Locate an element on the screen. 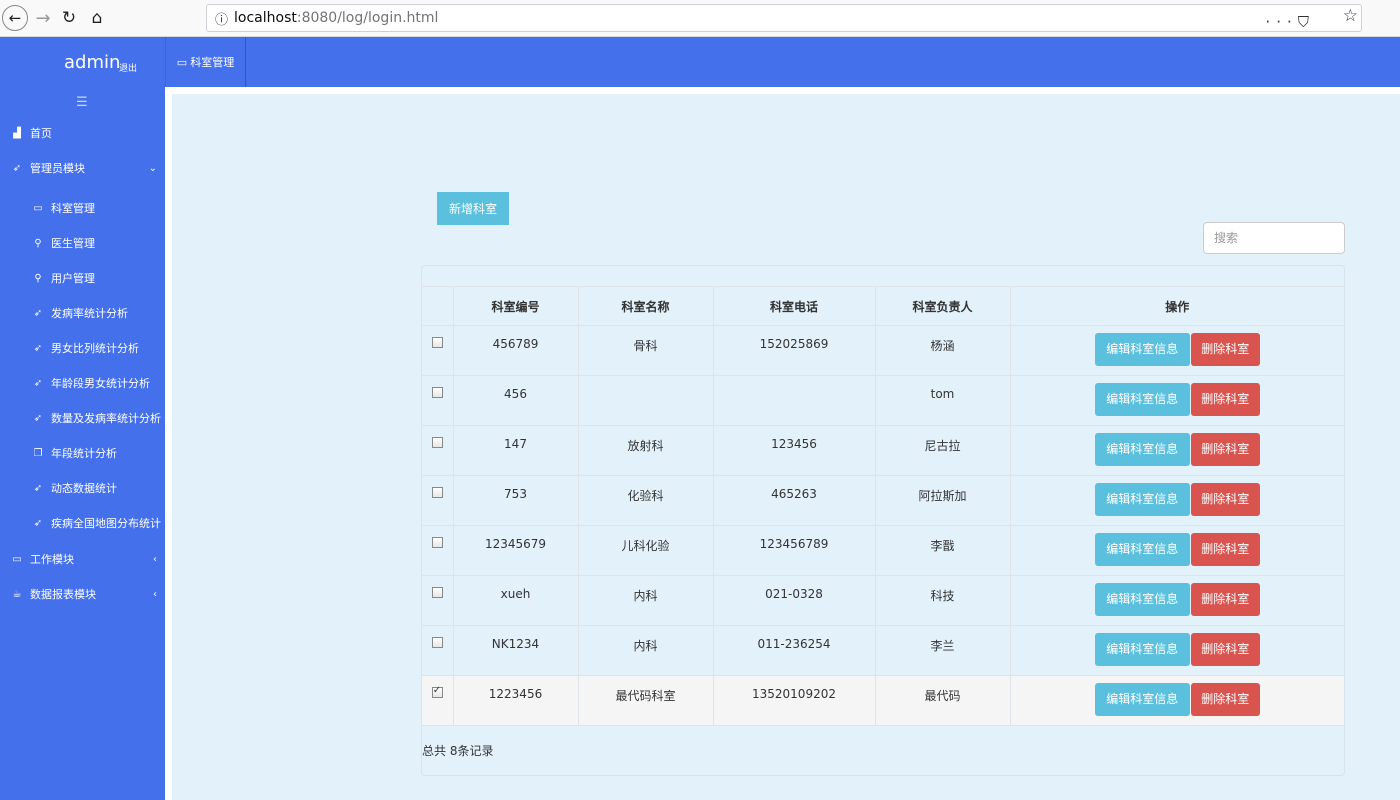 Image resolution: width=1400 pixels, height=800 pixels. sidebar-item: ⚲ 用户管理 is located at coordinates (82, 278).